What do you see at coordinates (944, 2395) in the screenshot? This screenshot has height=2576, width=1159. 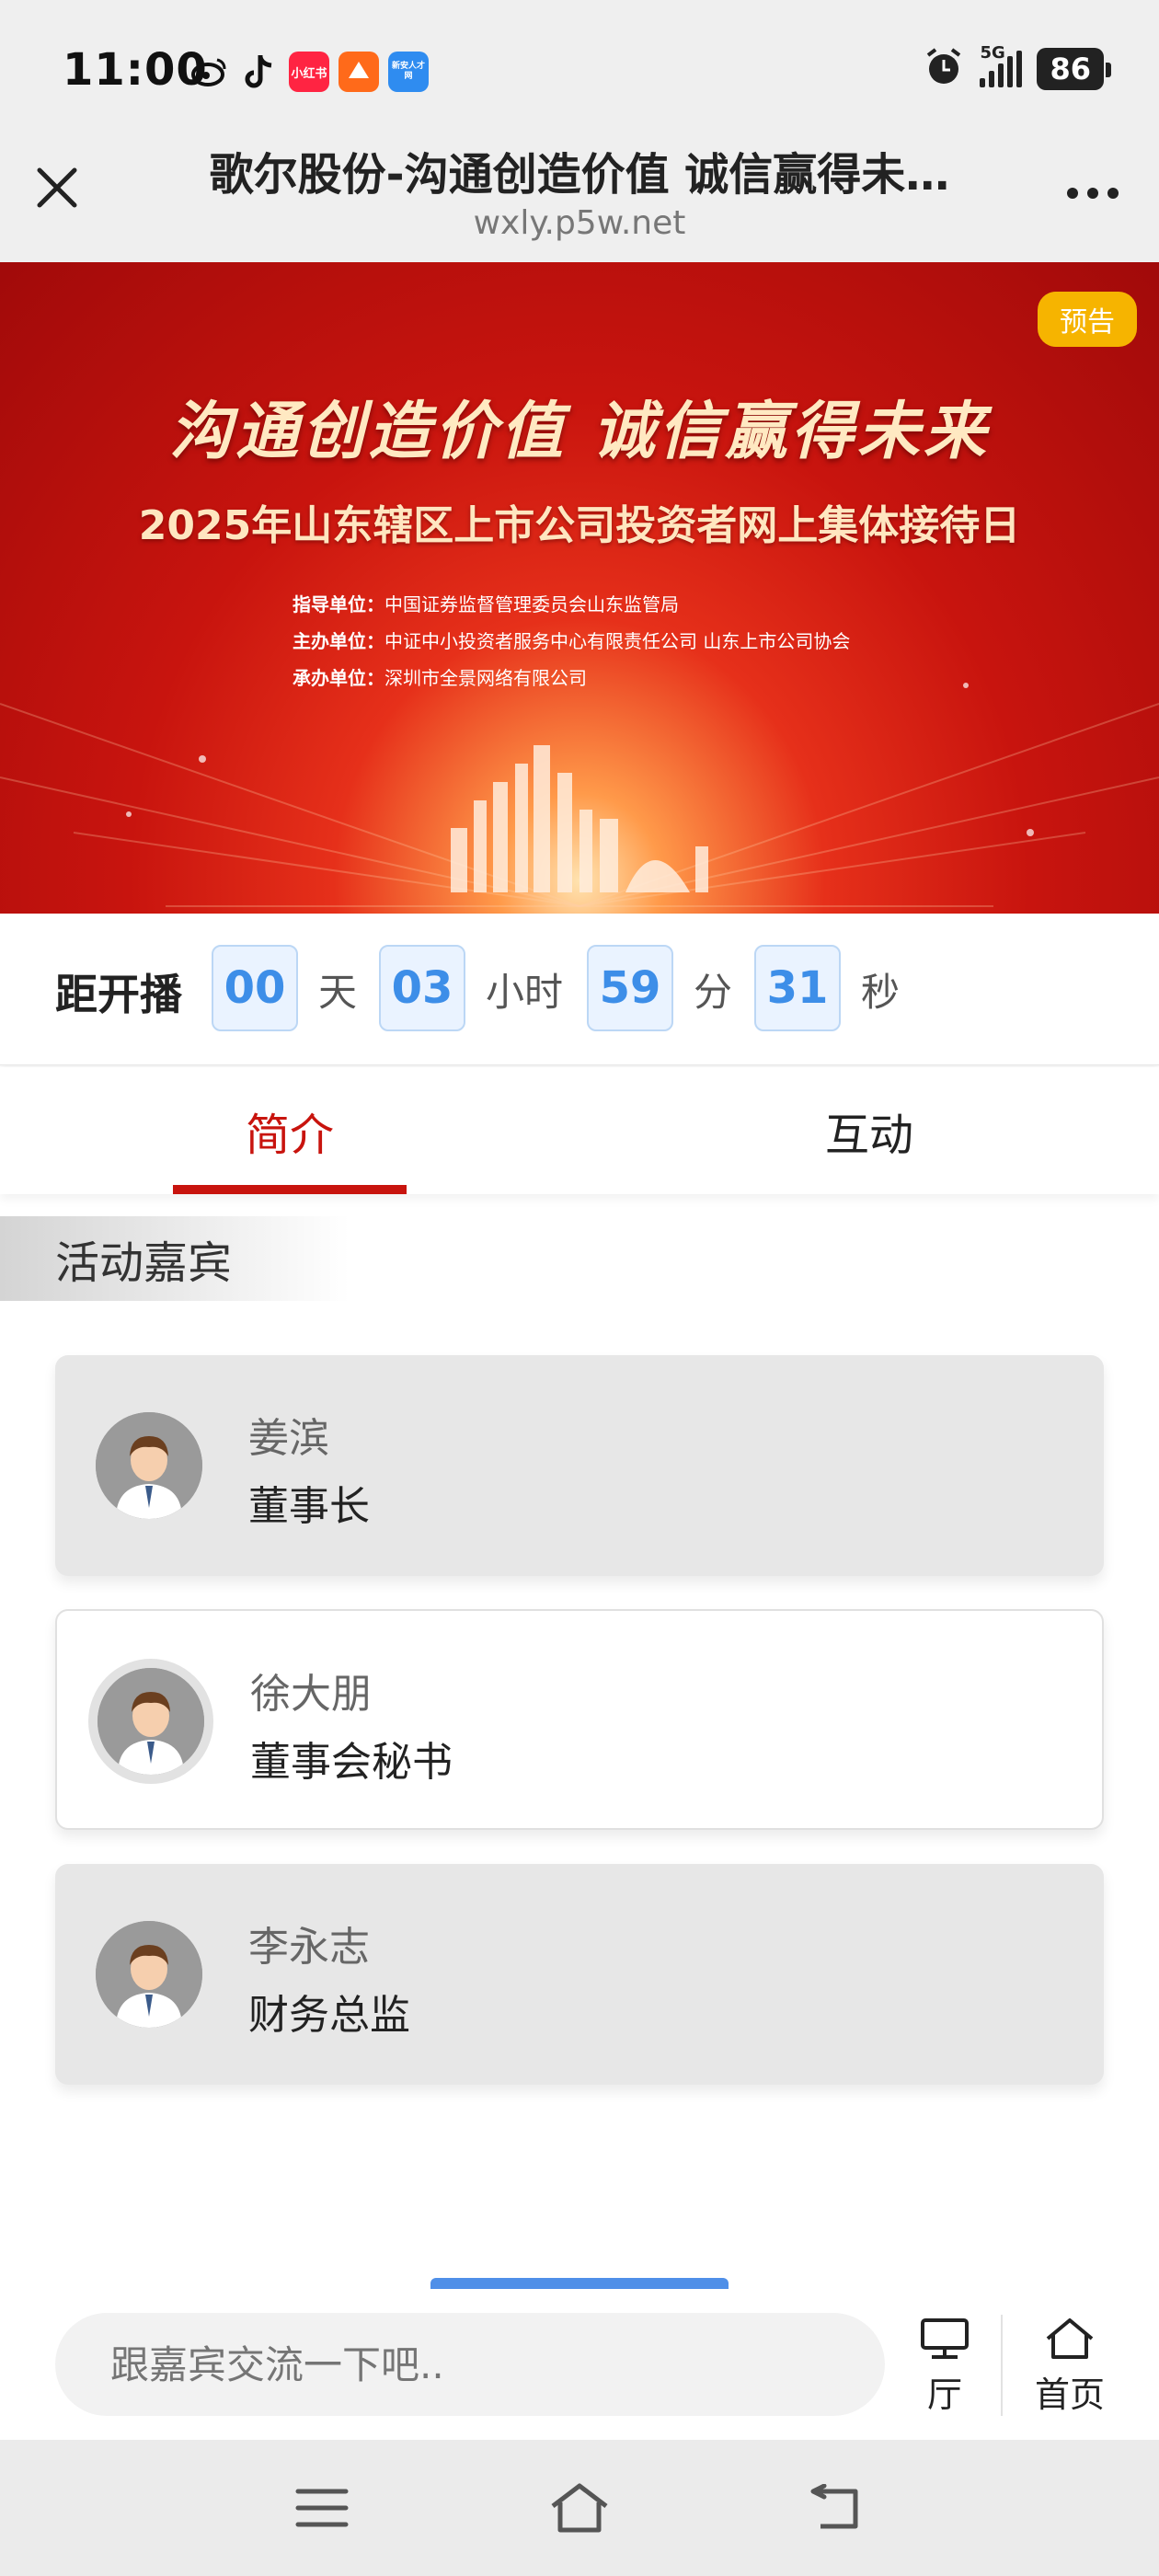 I see `hall-label: 厅` at bounding box center [944, 2395].